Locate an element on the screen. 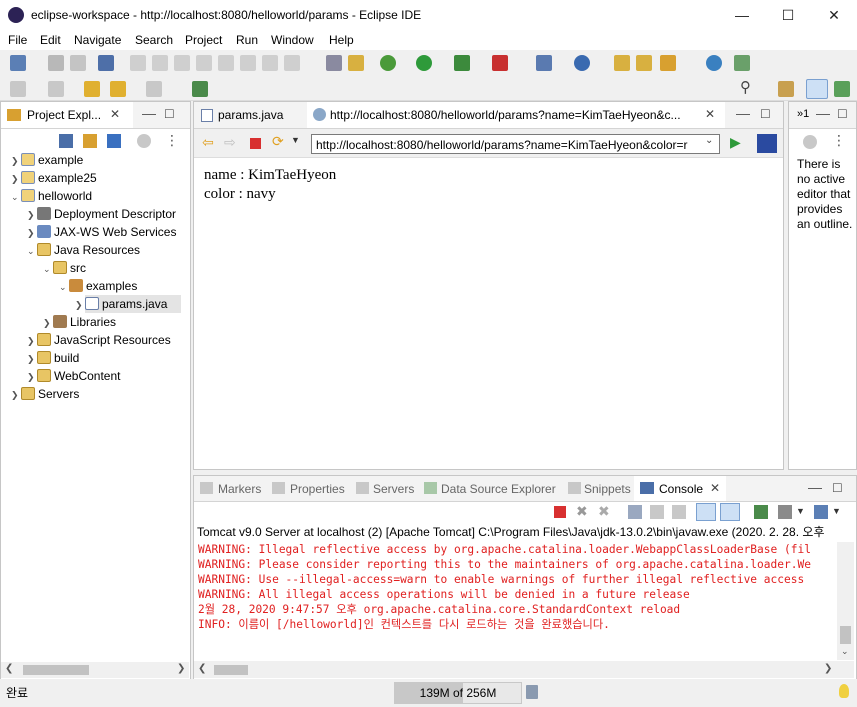 This screenshot has height=707, width=857. javaee-perspective-icon is located at coordinates (817, 89).